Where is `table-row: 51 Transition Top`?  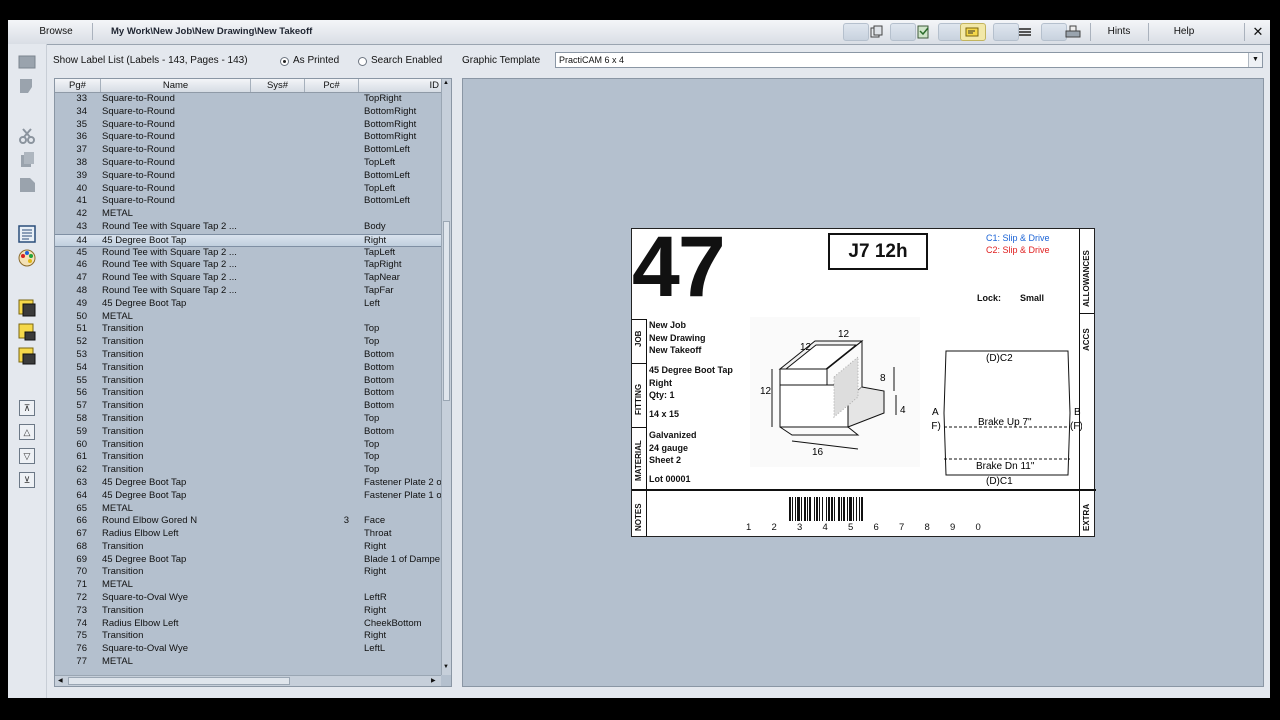
table-row: 51 Transition Top is located at coordinates (248, 329).